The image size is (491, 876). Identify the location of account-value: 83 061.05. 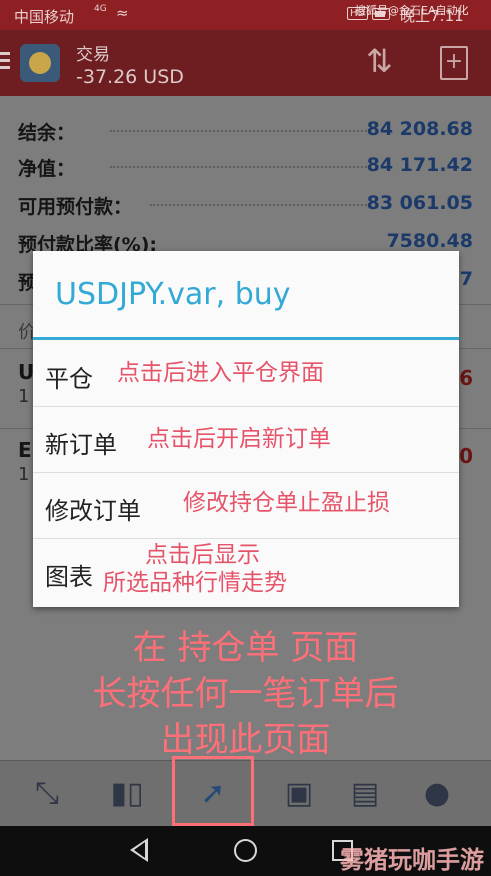
(419, 203).